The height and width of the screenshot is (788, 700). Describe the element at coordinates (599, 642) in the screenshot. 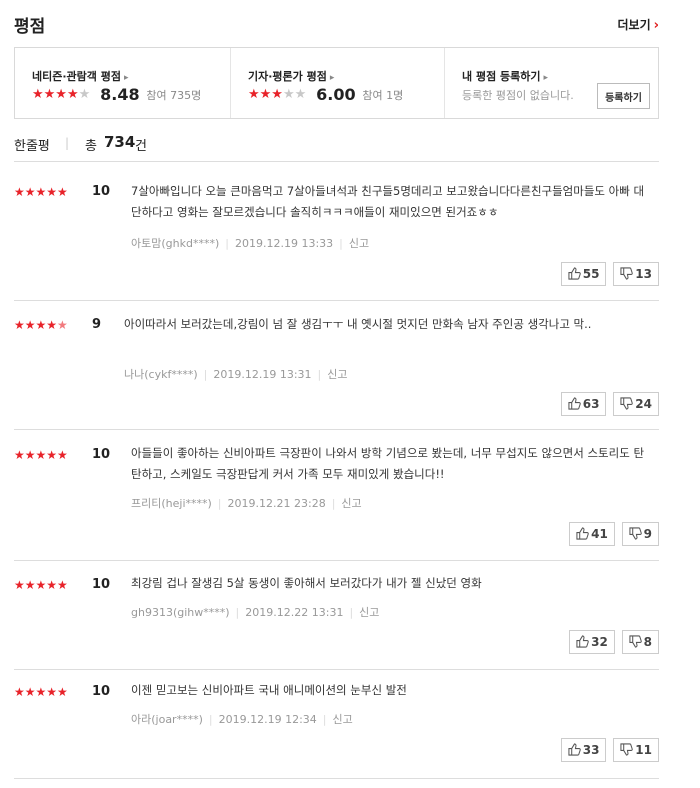

I see `like-count: 32` at that location.